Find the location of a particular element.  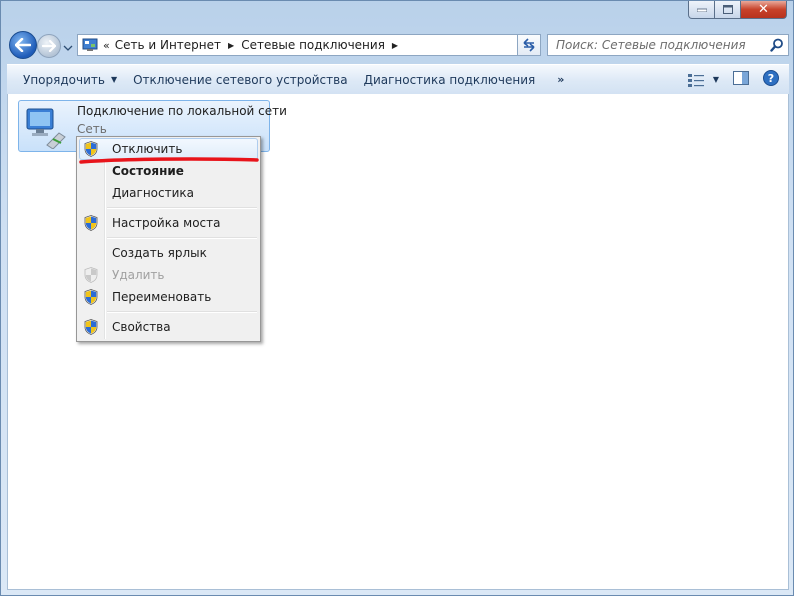

menu-item-label: Удалить is located at coordinates (138, 275).